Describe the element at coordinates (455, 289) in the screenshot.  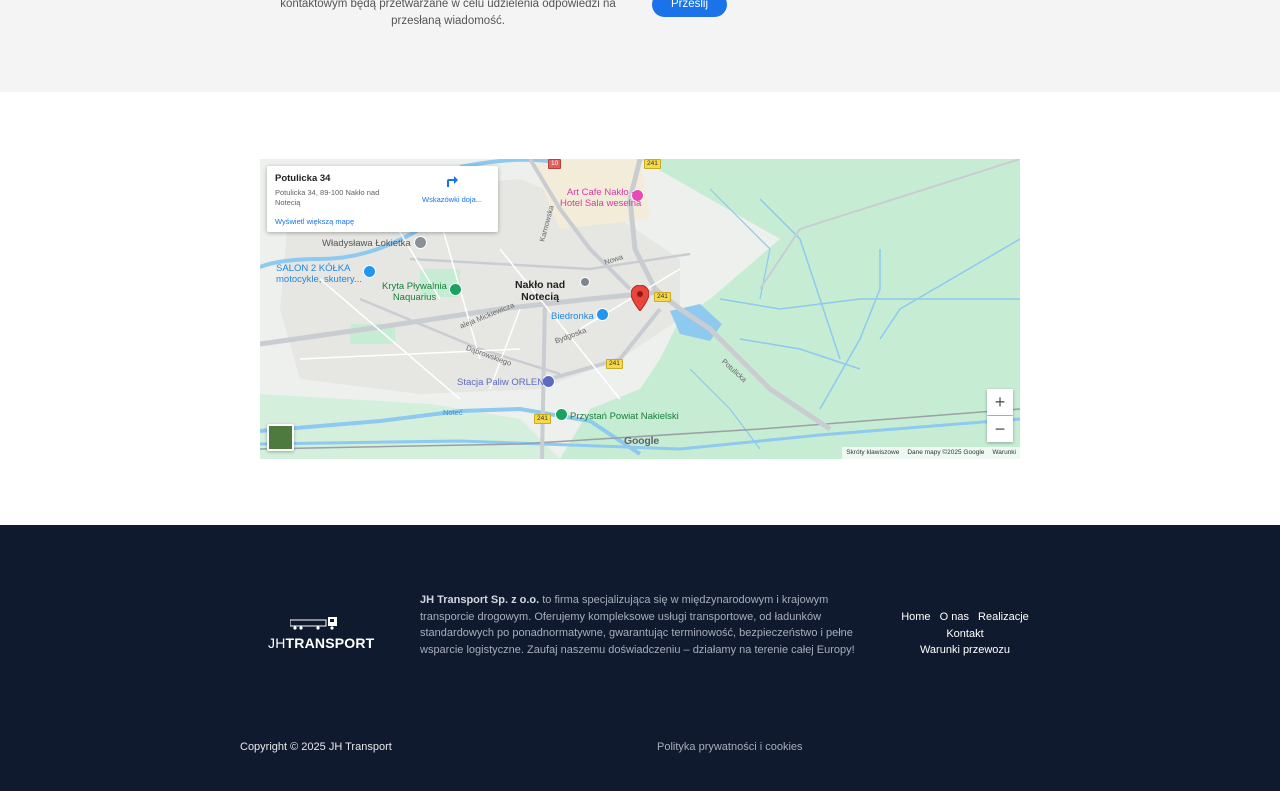
I see `swimming-pool-poi-icon` at that location.